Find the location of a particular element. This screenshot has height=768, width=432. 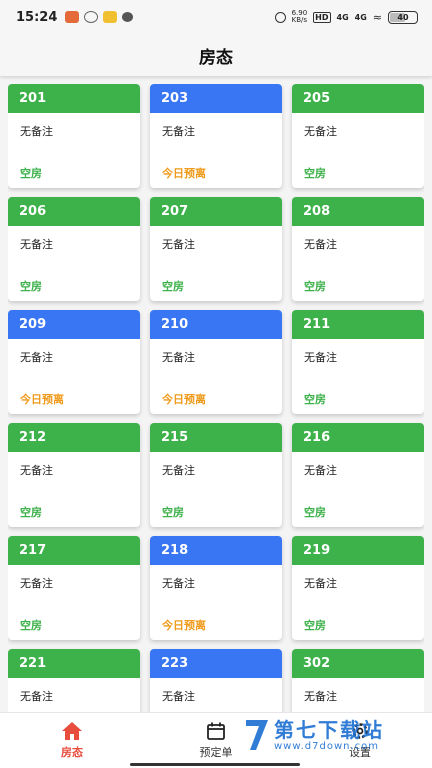

room-number: 223 is located at coordinates (216, 663).